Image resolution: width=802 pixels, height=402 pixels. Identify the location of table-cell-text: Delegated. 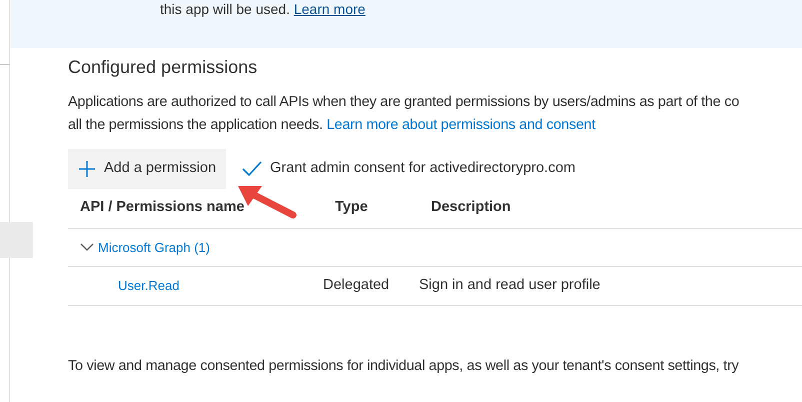
(356, 285).